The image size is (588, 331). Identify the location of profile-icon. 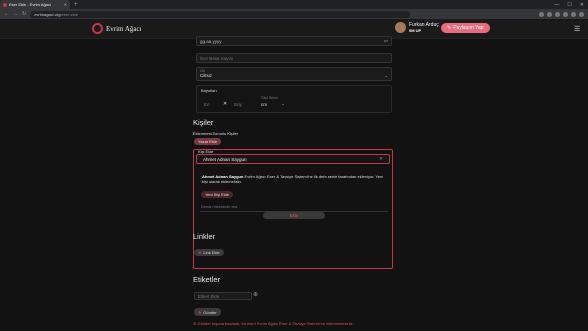
(581, 14).